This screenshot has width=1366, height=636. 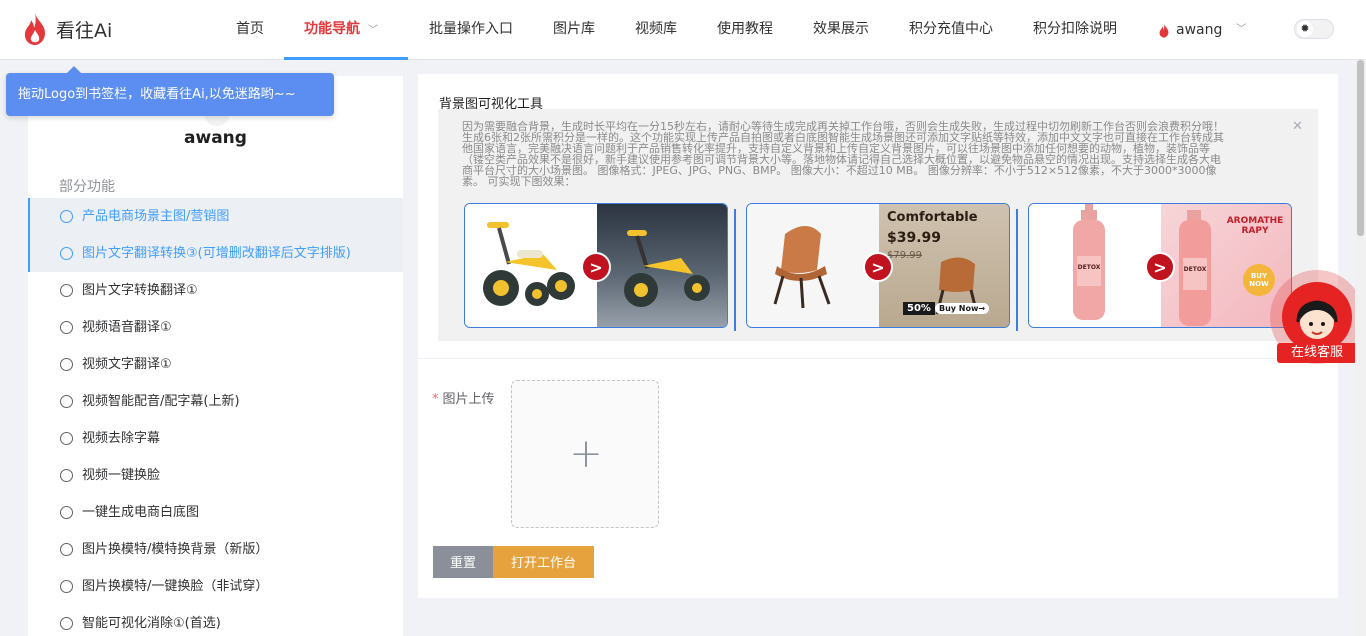 I want to click on theme-toggle: ✹, so click(x=1314, y=29).